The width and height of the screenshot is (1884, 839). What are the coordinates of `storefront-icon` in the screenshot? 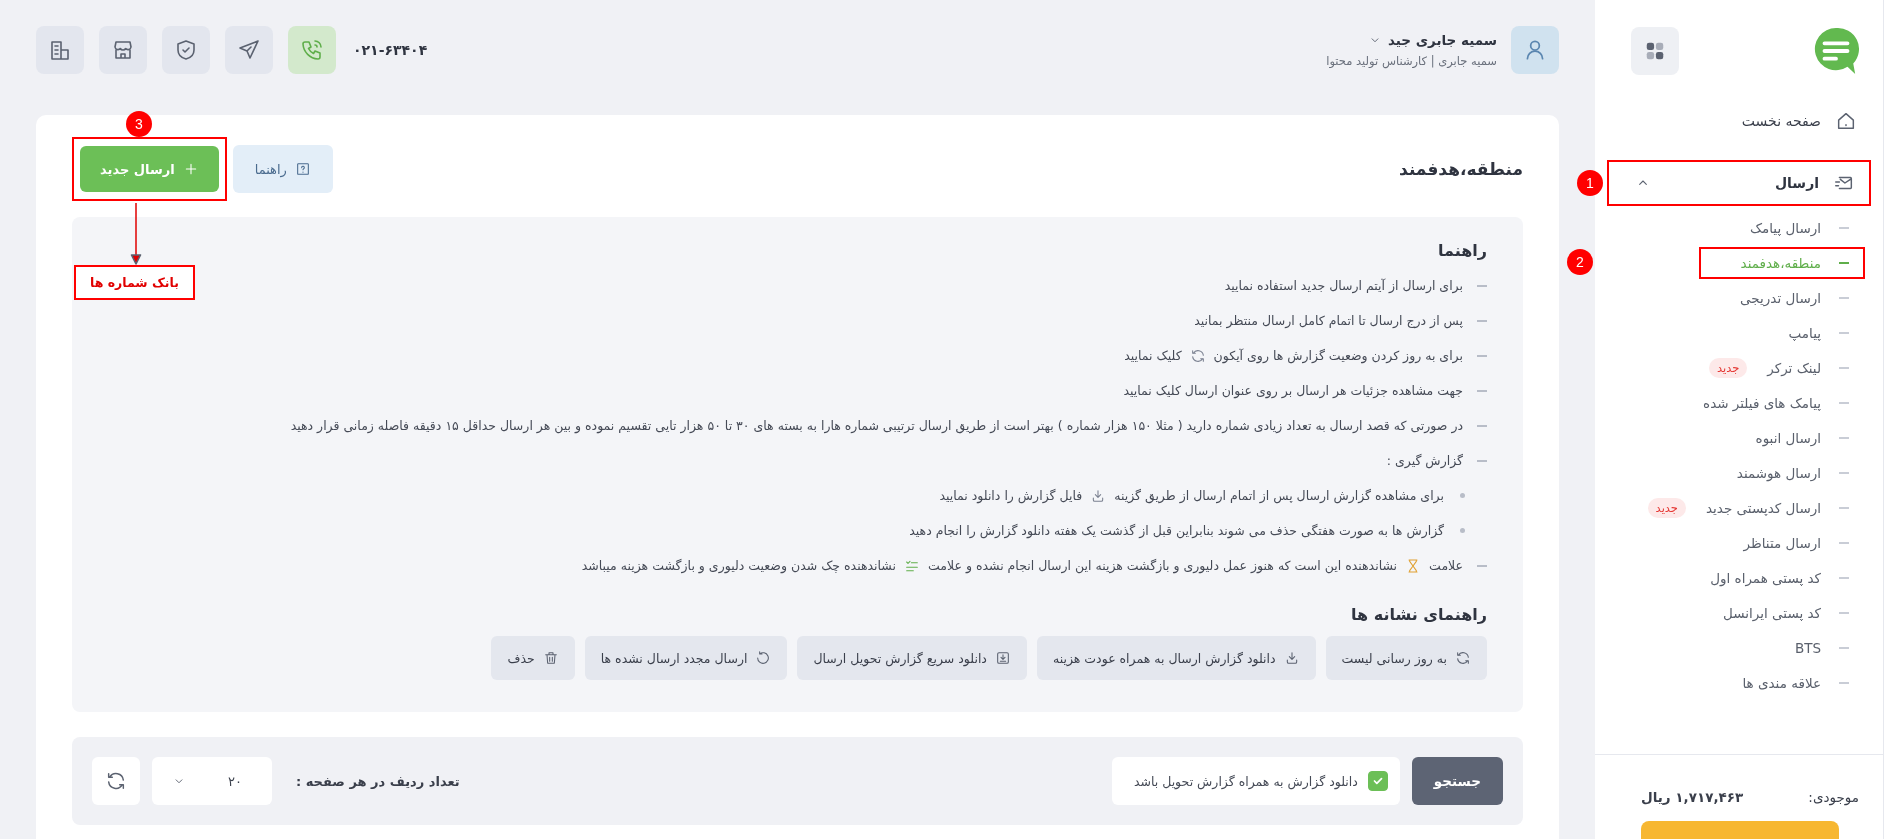 It's located at (123, 50).